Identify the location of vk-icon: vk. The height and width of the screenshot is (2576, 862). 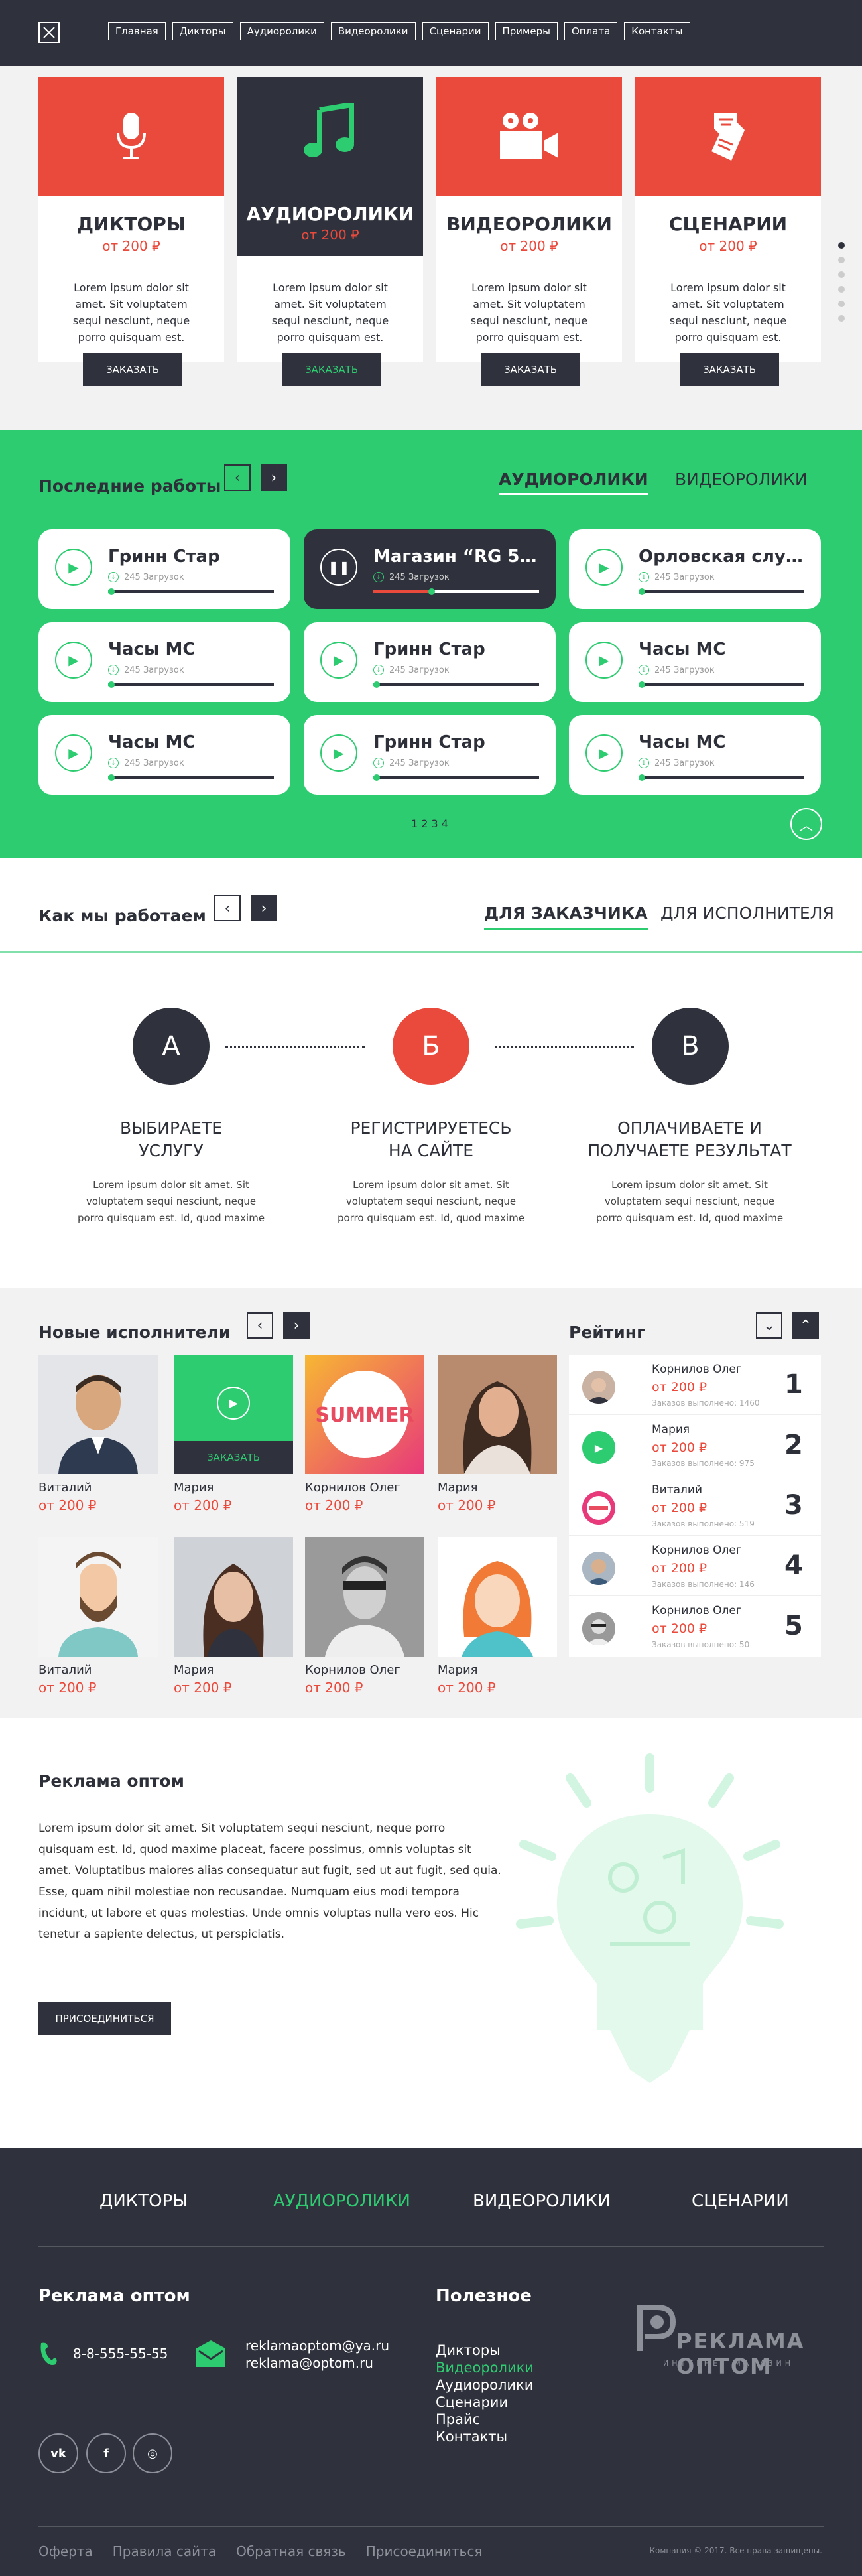
(58, 2453).